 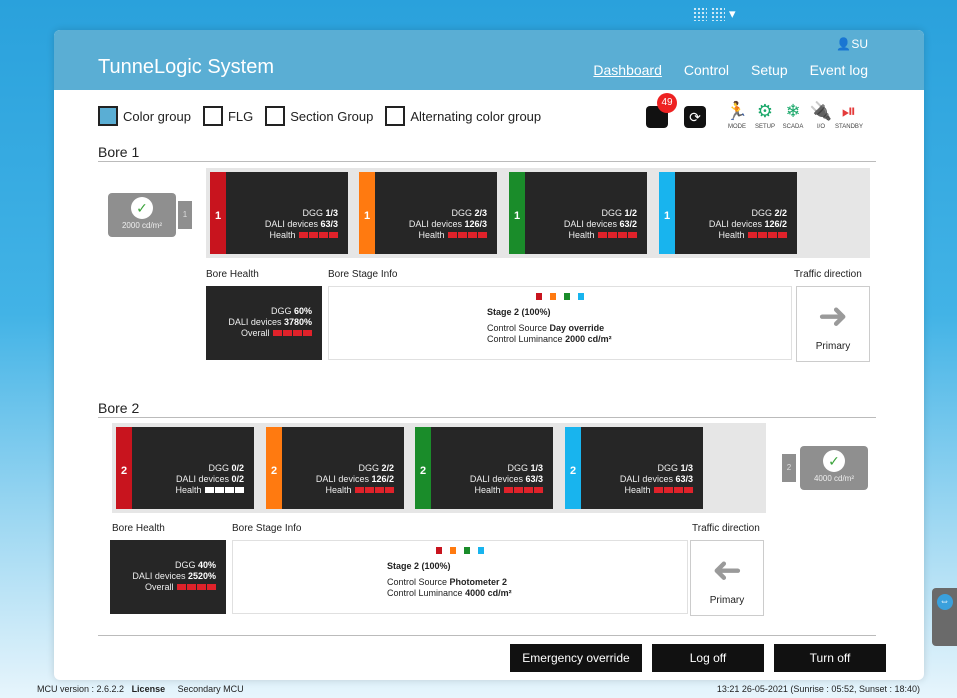 I want to click on io-tool: 🔌 I/O, so click(x=821, y=115).